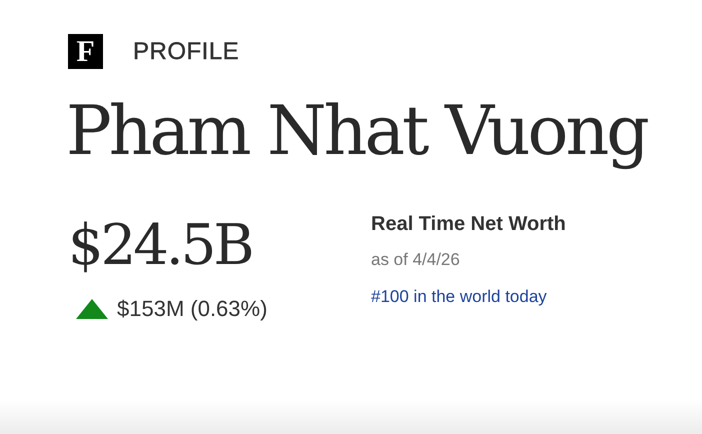 Image resolution: width=702 pixels, height=434 pixels. I want to click on section-label: PROFILE, so click(186, 52).